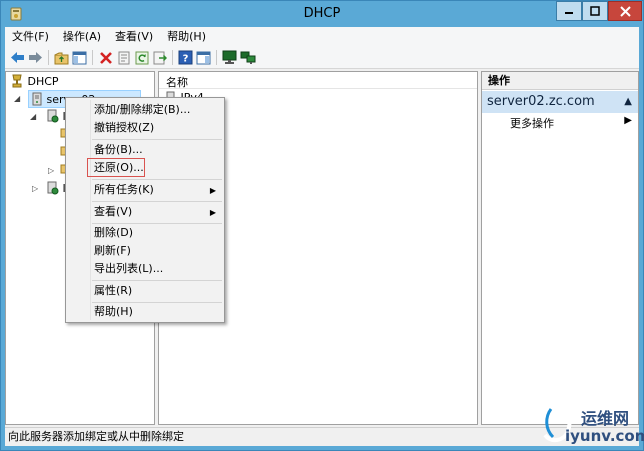 This screenshot has width=644, height=451. What do you see at coordinates (532, 123) in the screenshot?
I see `more-actions-link: 更多操作` at bounding box center [532, 123].